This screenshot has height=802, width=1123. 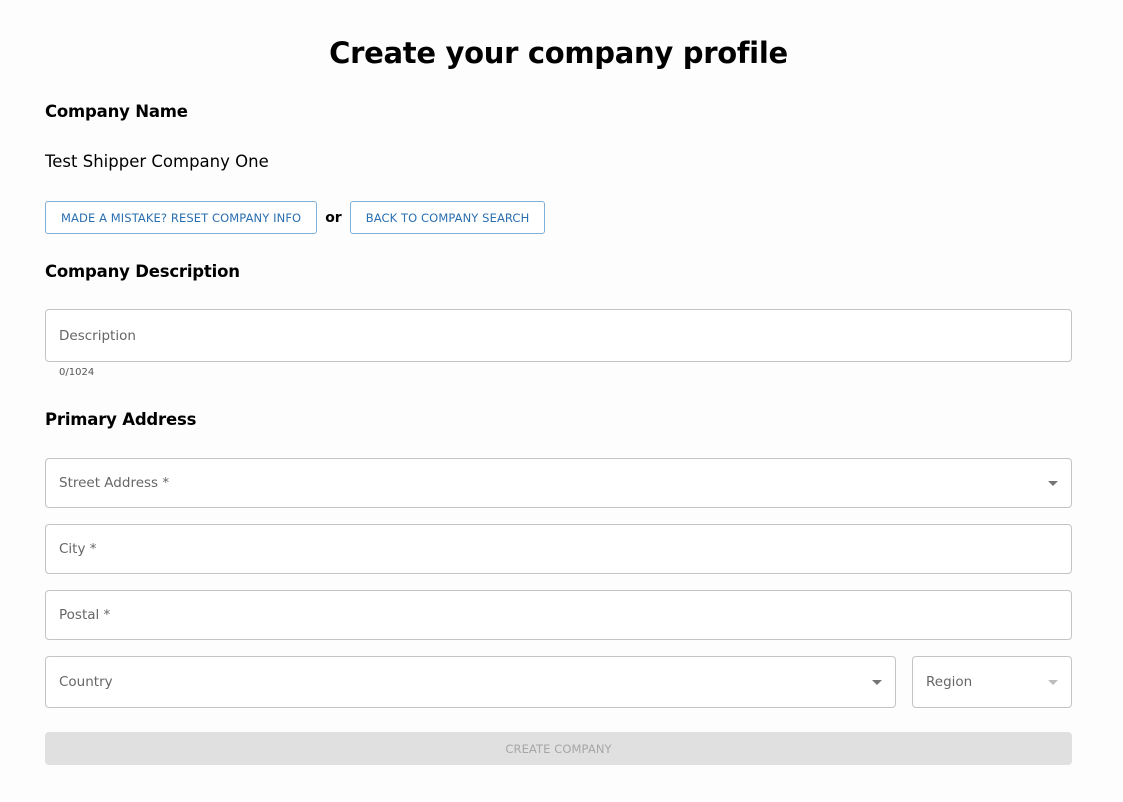 I want to click on country-placeholder: Country, so click(x=86, y=682).